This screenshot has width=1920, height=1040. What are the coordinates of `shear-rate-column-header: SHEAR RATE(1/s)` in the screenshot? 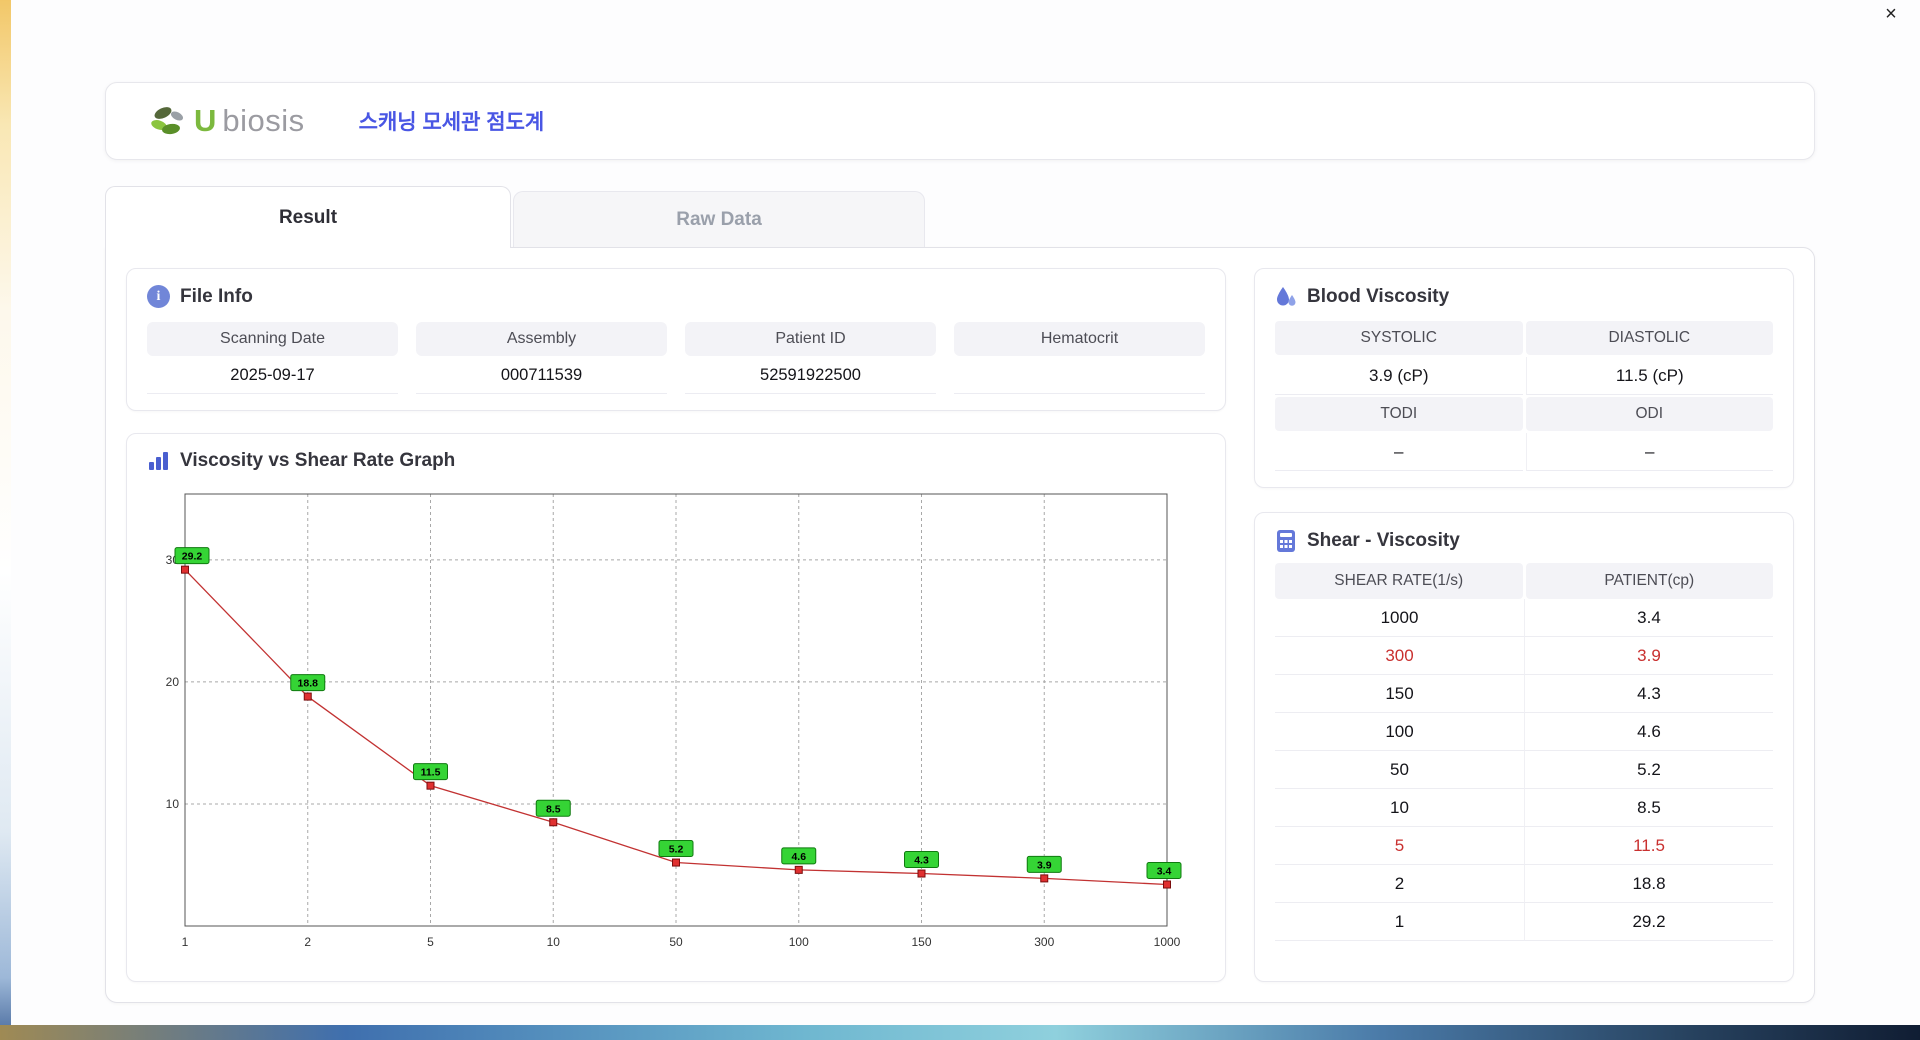 It's located at (1399, 581).